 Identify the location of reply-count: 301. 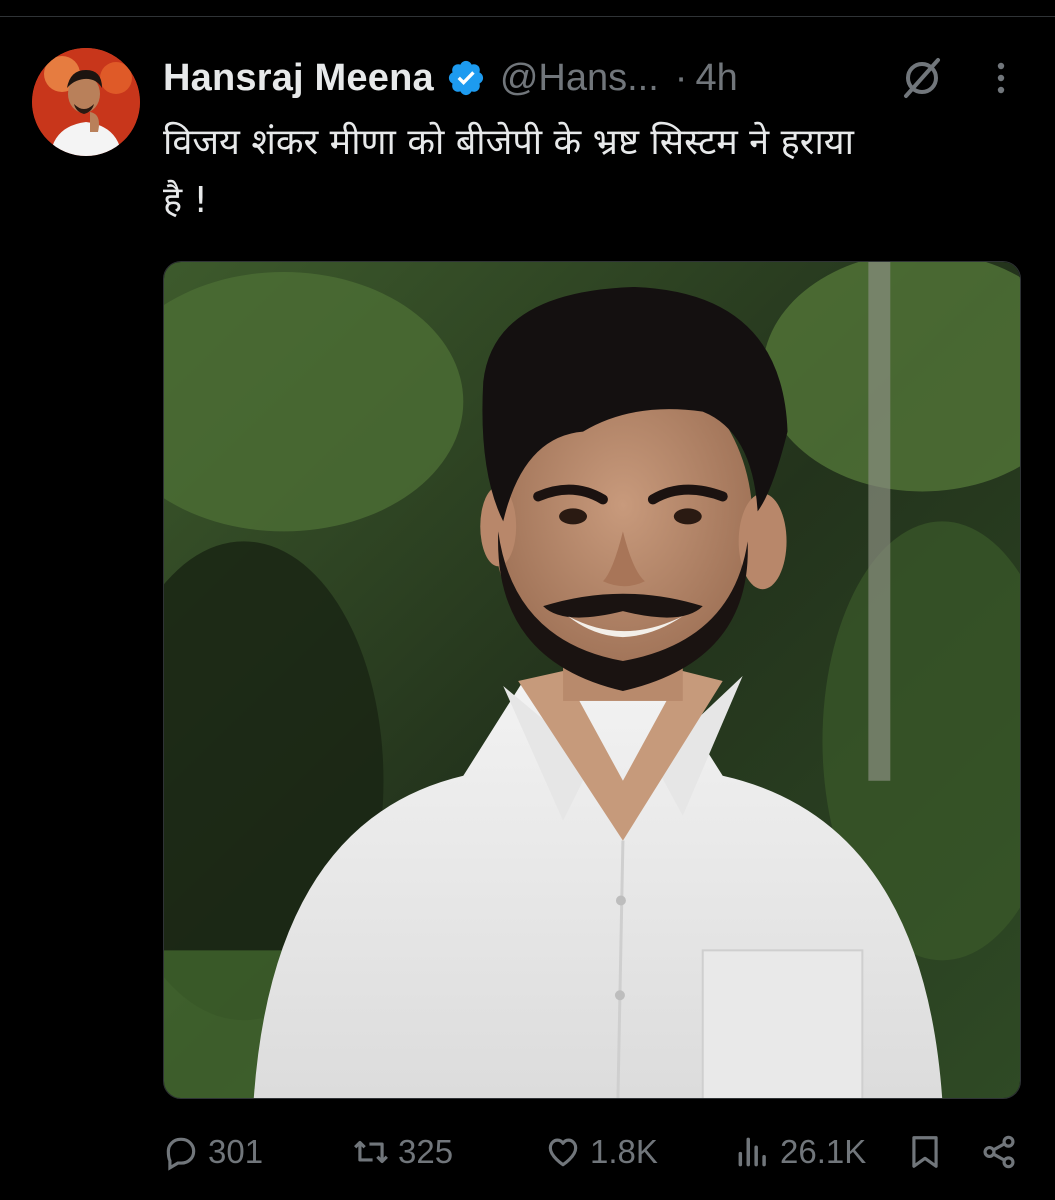
(236, 1151).